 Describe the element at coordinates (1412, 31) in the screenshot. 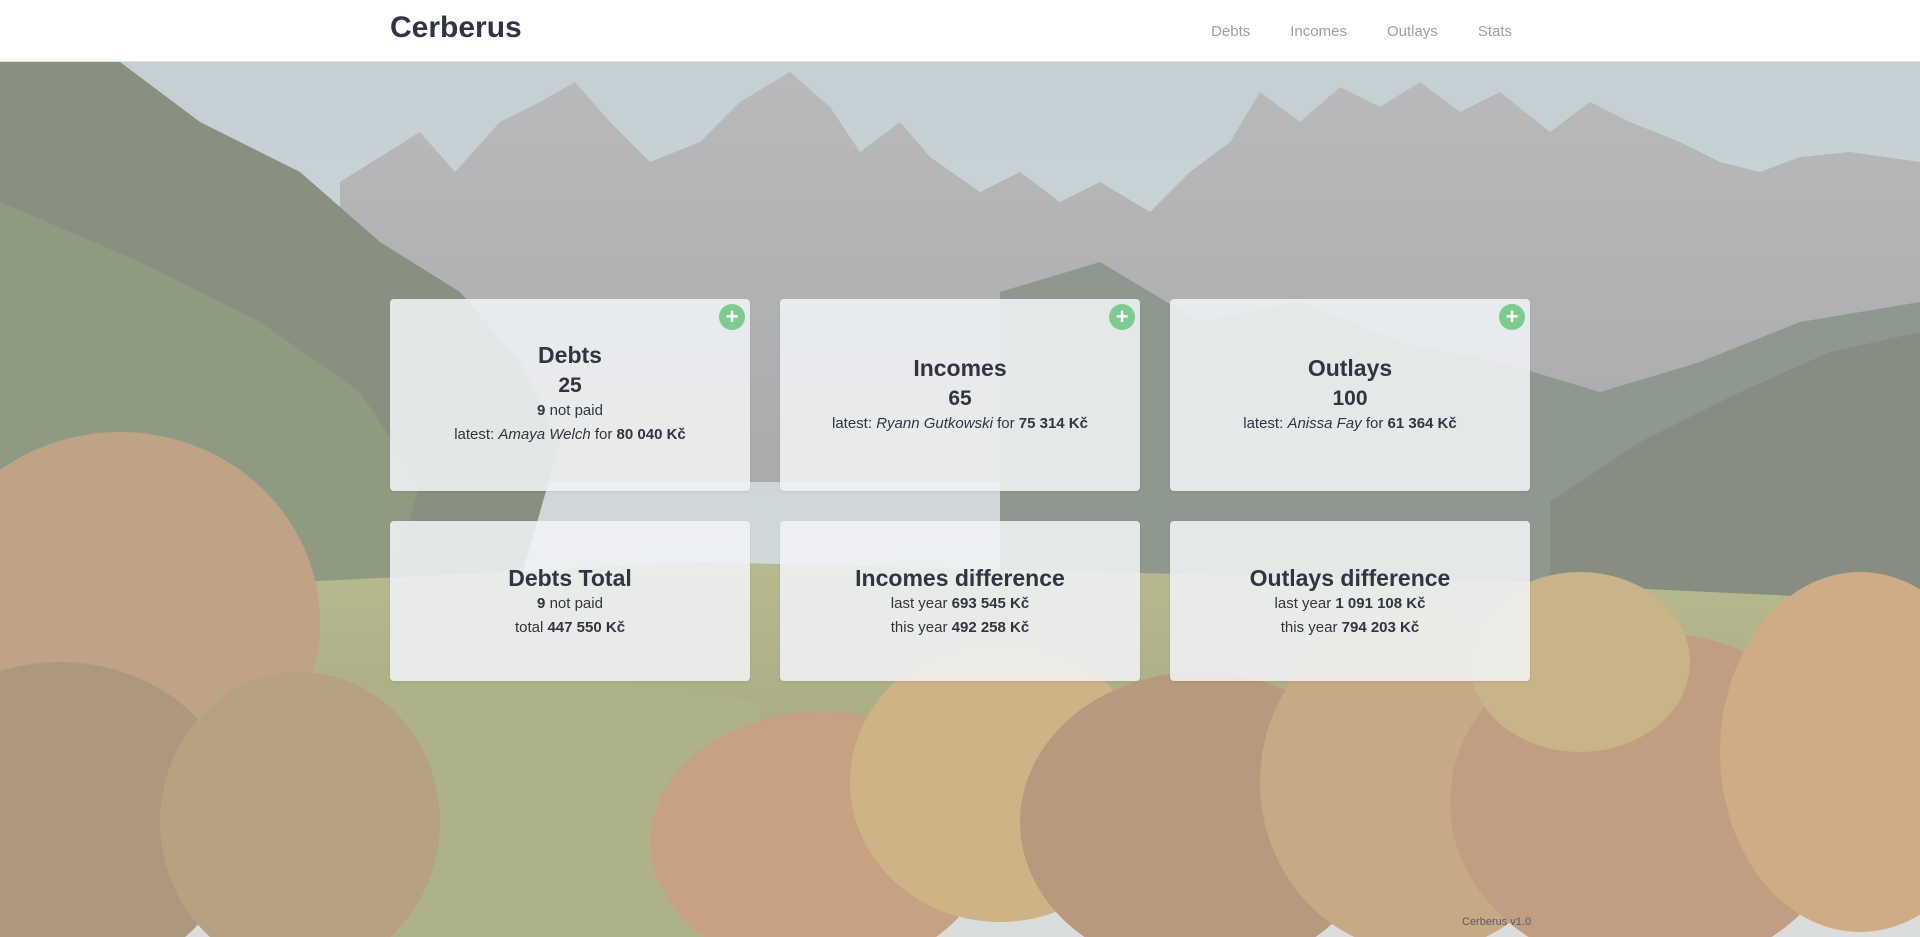

I see `nav-link-outlays: Outlays` at that location.